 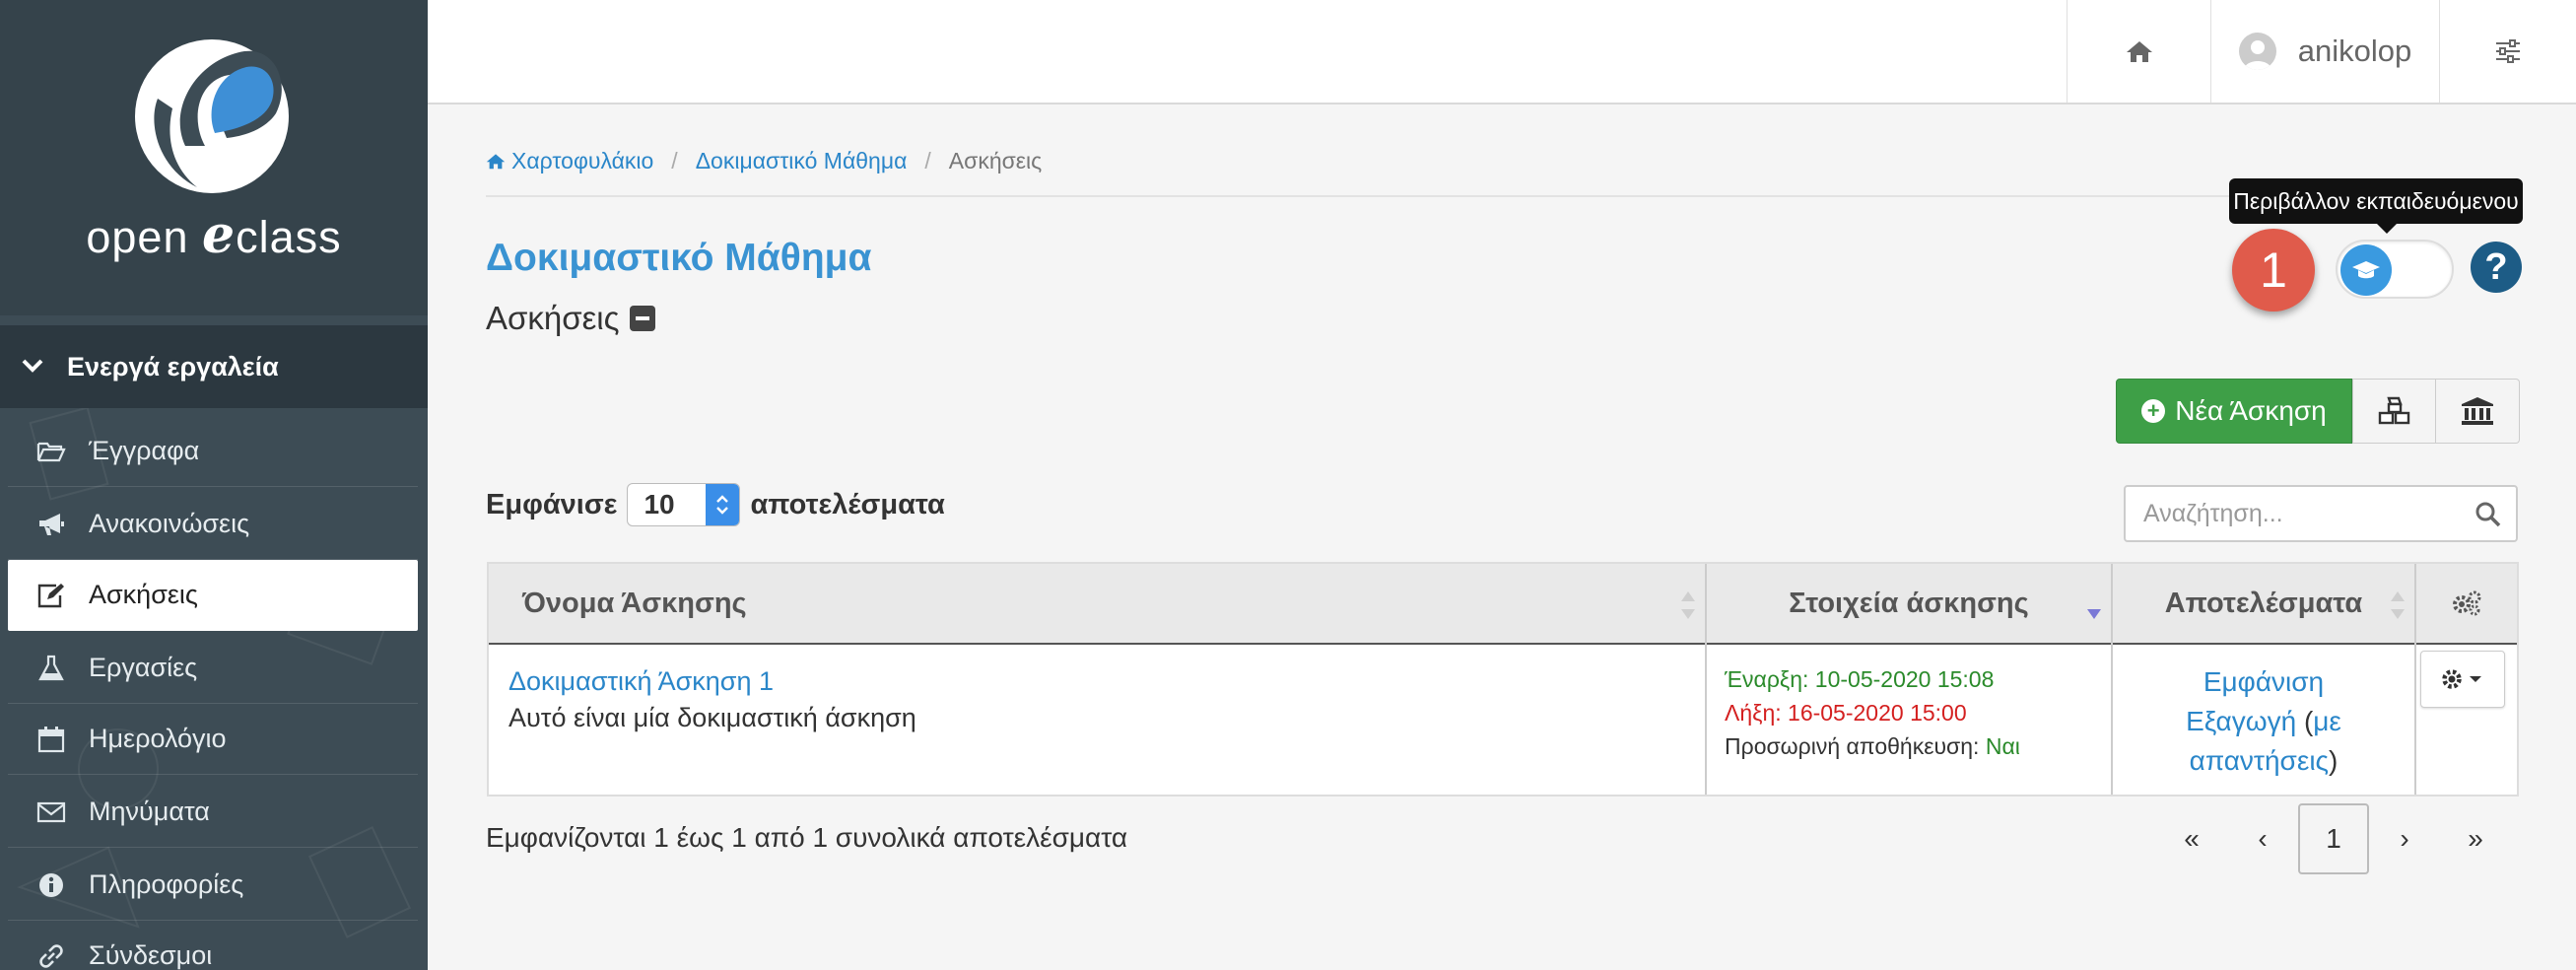 I want to click on avatar, so click(x=2257, y=51).